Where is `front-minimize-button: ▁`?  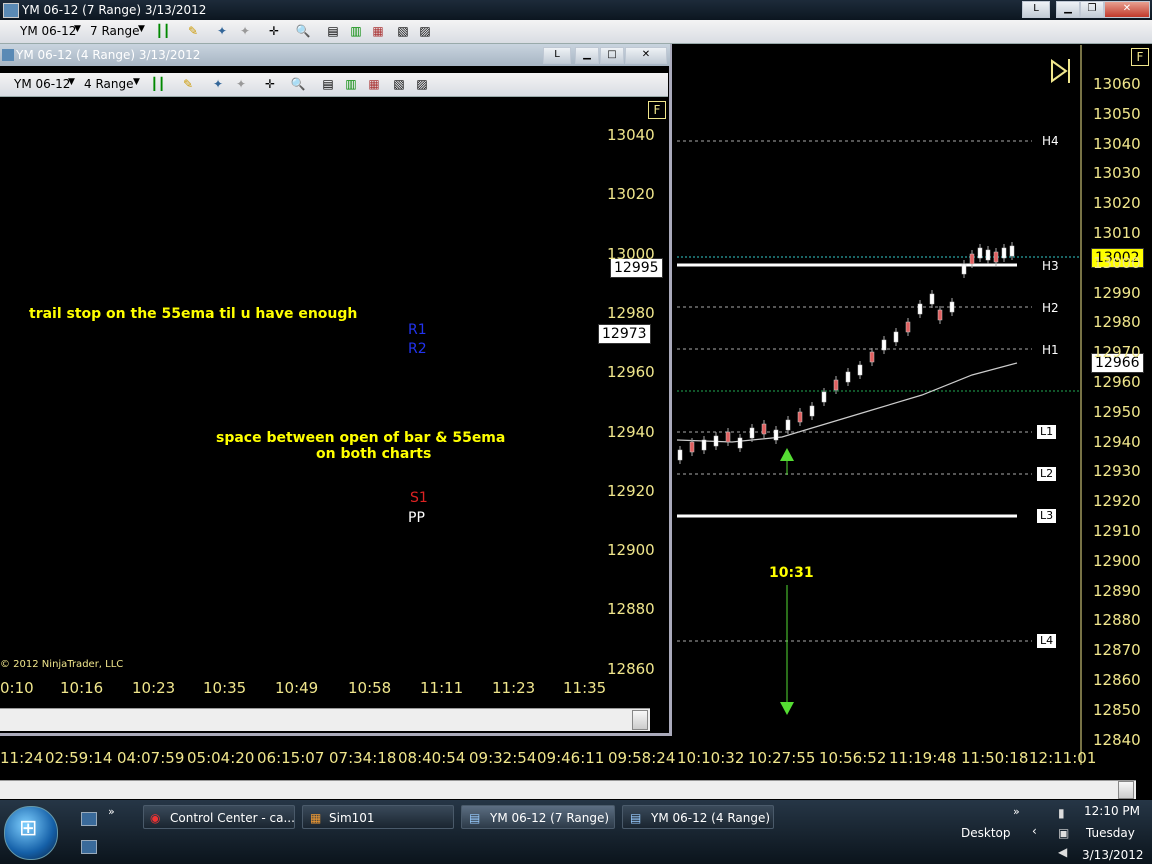
front-minimize-button: ▁ is located at coordinates (587, 55).